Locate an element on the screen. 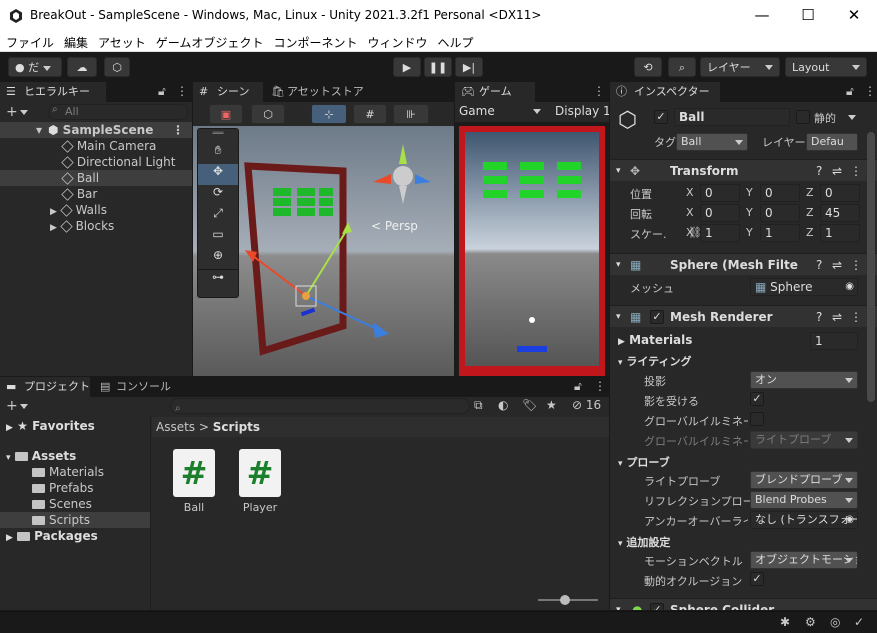  pos-z-field: 0 is located at coordinates (840, 193).